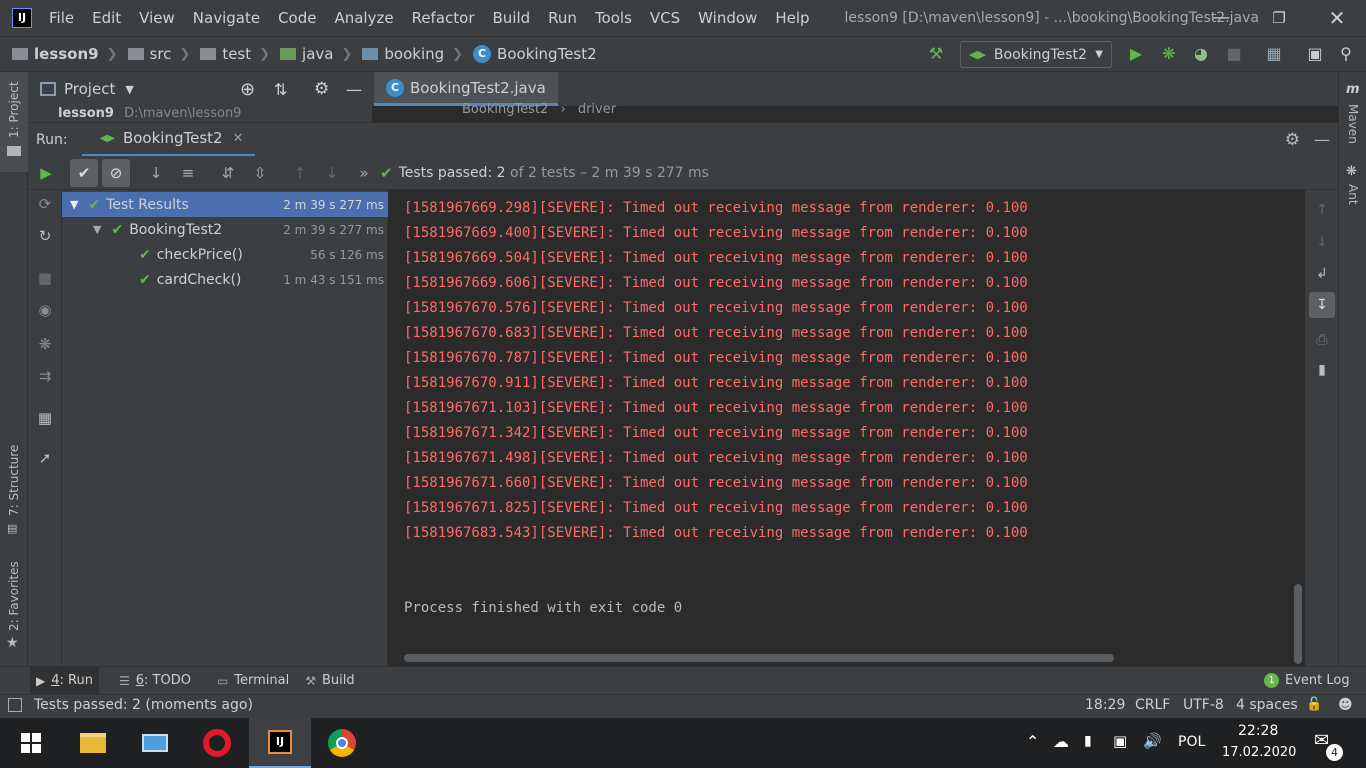 This screenshot has height=768, width=1366. Describe the element at coordinates (89, 89) in the screenshot. I see `project-view-select: Project` at that location.